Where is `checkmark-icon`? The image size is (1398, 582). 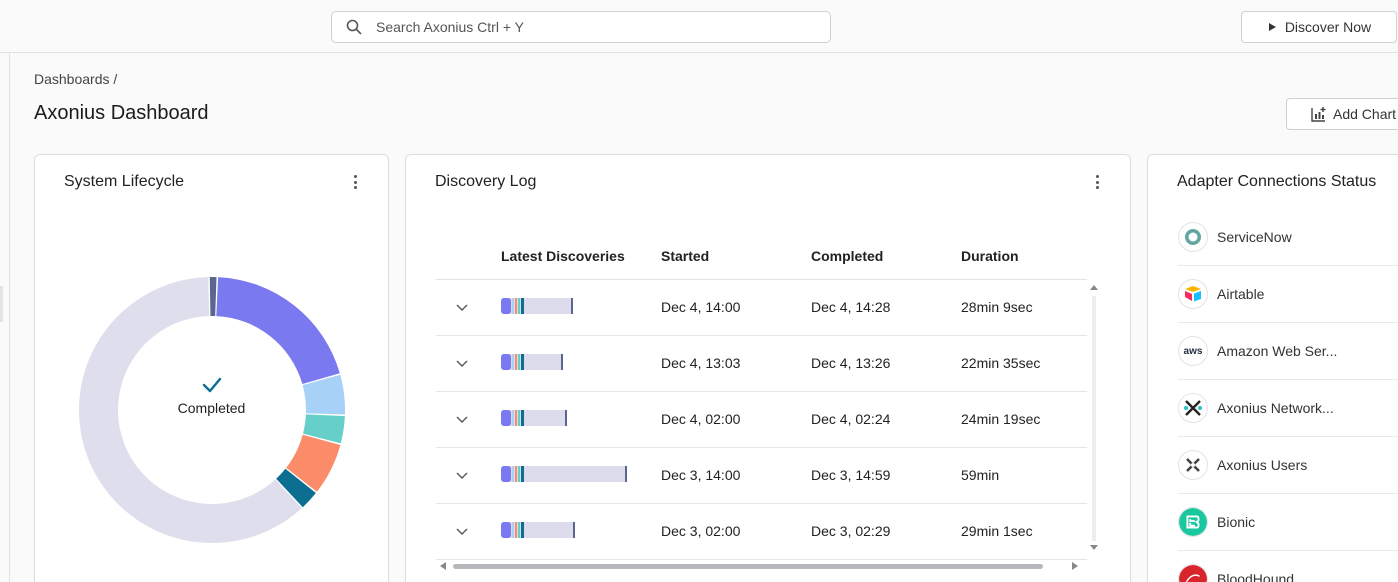 checkmark-icon is located at coordinates (211, 385).